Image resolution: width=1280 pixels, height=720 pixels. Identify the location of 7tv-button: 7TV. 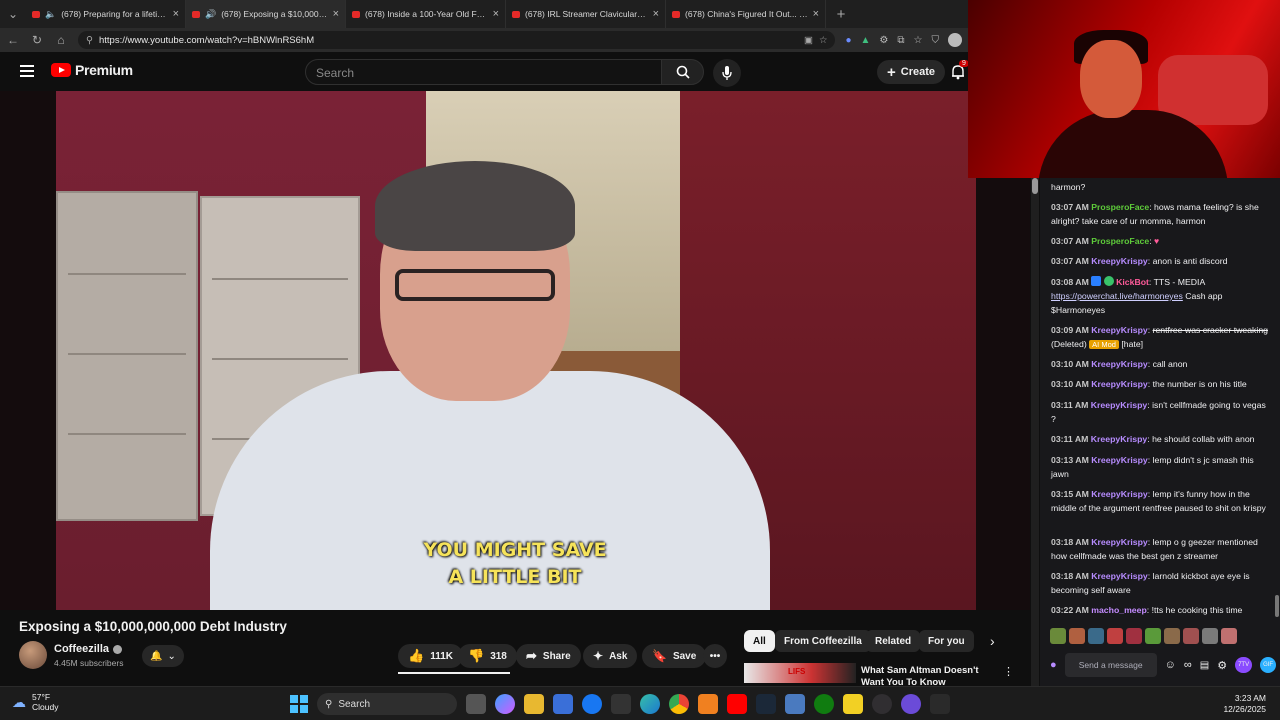
(1244, 665).